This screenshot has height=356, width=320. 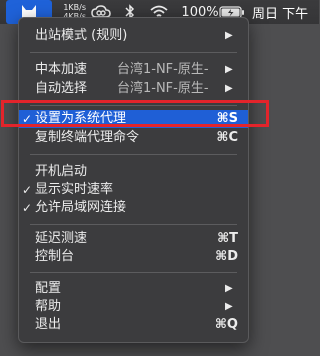 What do you see at coordinates (133, 190) in the screenshot?
I see `menu-item-show-speed: ✓ 显示实时速率` at bounding box center [133, 190].